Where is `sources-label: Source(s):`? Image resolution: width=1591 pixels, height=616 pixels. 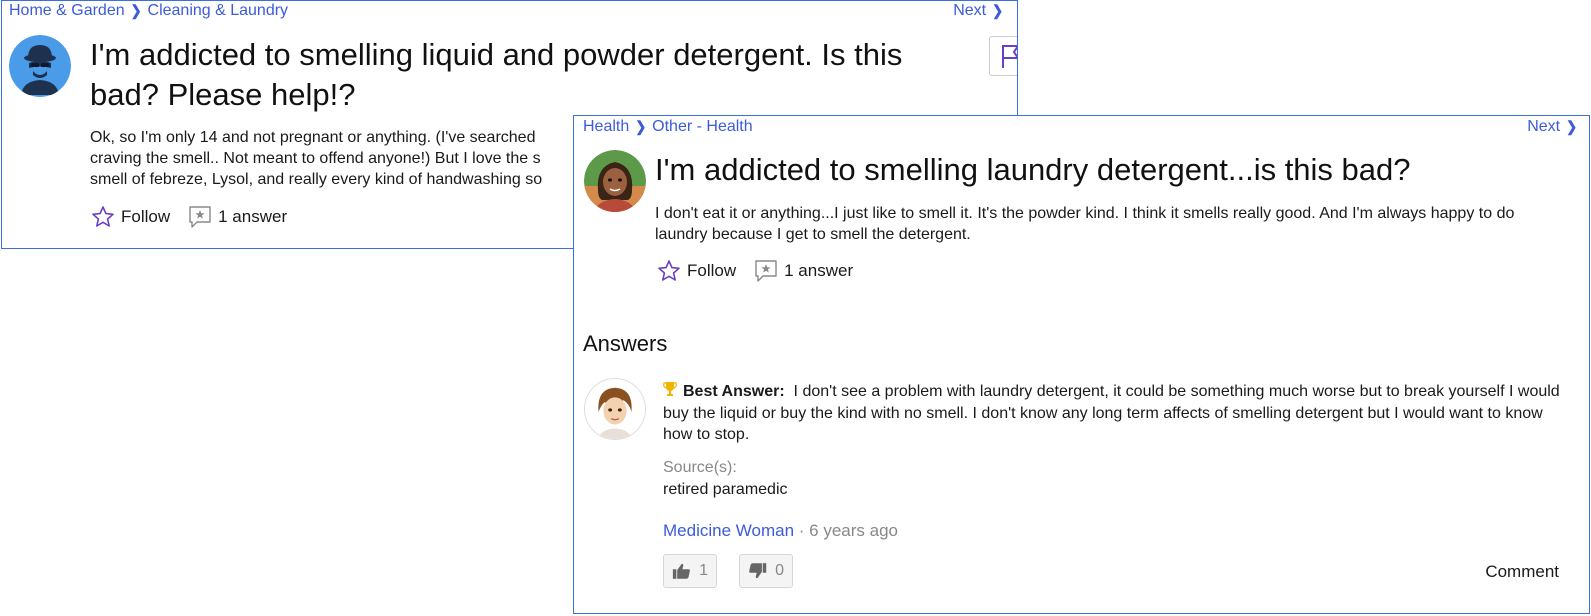 sources-label: Source(s): is located at coordinates (700, 467).